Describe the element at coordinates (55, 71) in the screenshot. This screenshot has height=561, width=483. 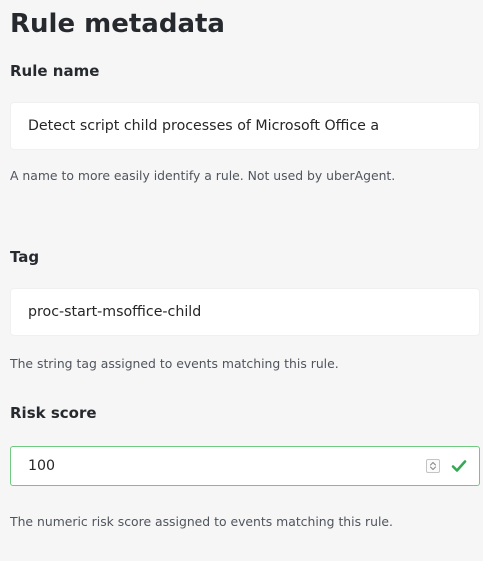
I see `rule-name-label: Rule name` at that location.